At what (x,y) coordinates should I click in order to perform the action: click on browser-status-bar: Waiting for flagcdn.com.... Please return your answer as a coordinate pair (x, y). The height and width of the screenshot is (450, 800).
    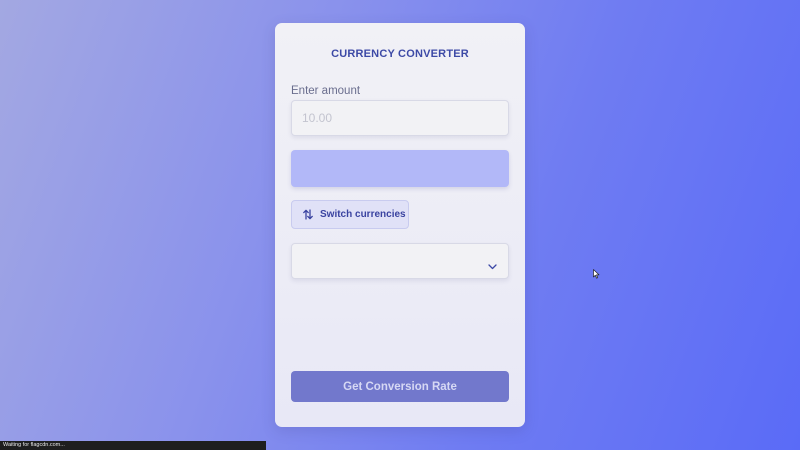
    Looking at the image, I should click on (133, 445).